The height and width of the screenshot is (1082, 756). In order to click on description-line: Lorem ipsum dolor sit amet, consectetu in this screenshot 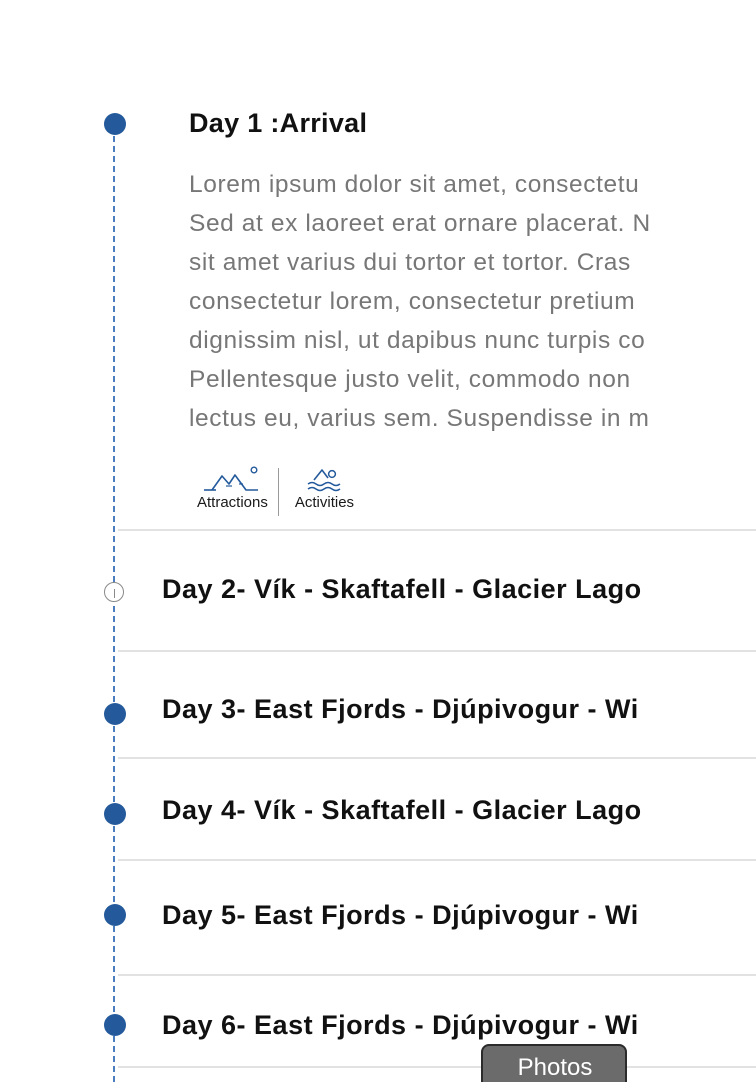, I will do `click(414, 184)`.